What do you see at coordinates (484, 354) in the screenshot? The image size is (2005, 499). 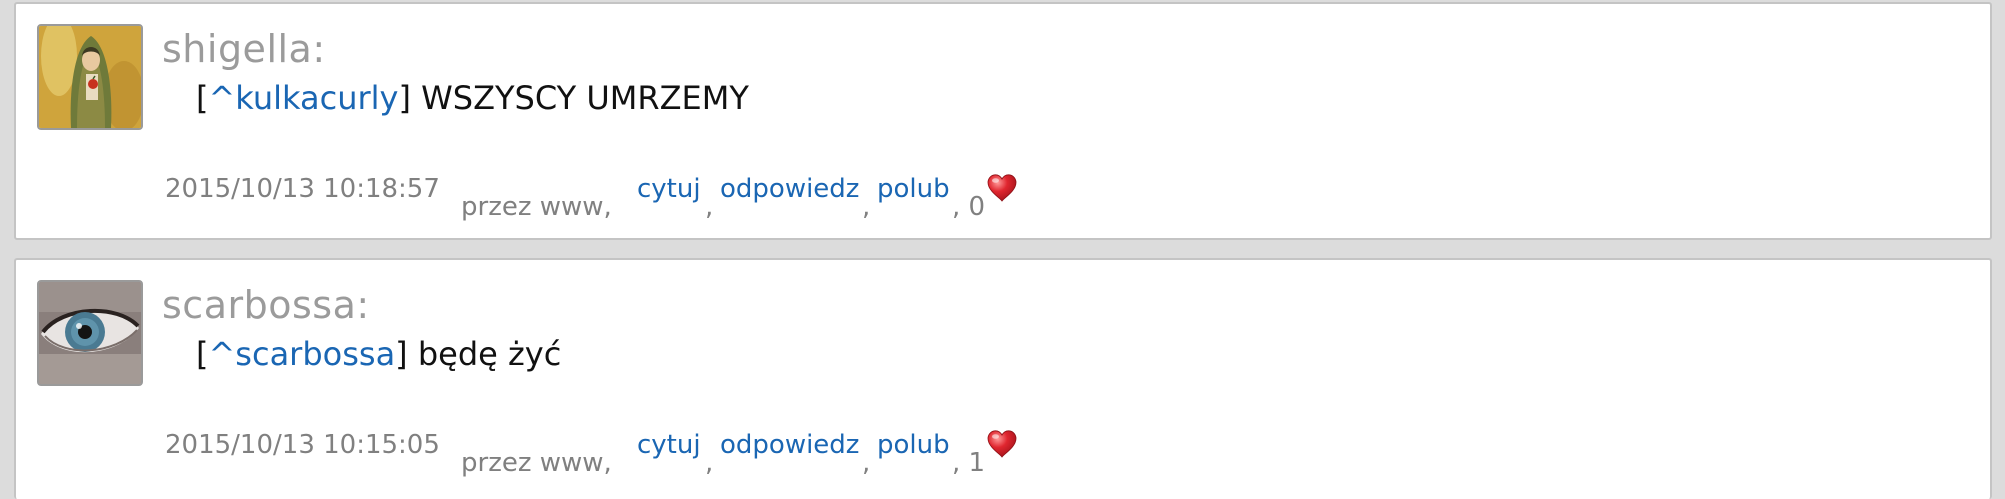 I see `comment-body: będę żyć` at bounding box center [484, 354].